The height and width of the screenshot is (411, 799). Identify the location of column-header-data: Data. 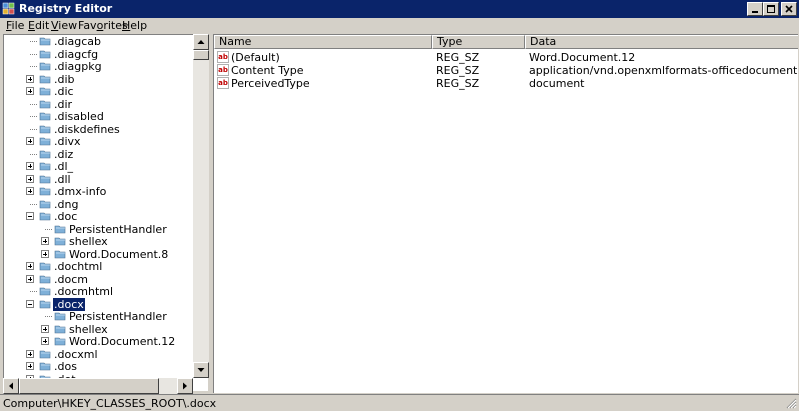
(661, 42).